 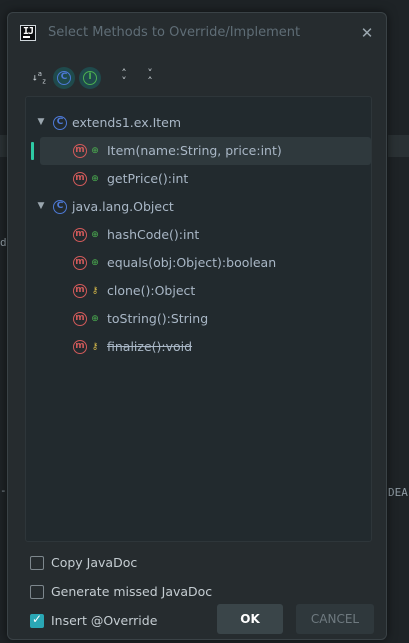 What do you see at coordinates (37, 592) in the screenshot?
I see `generate-missed-javadoc-checkbox` at bounding box center [37, 592].